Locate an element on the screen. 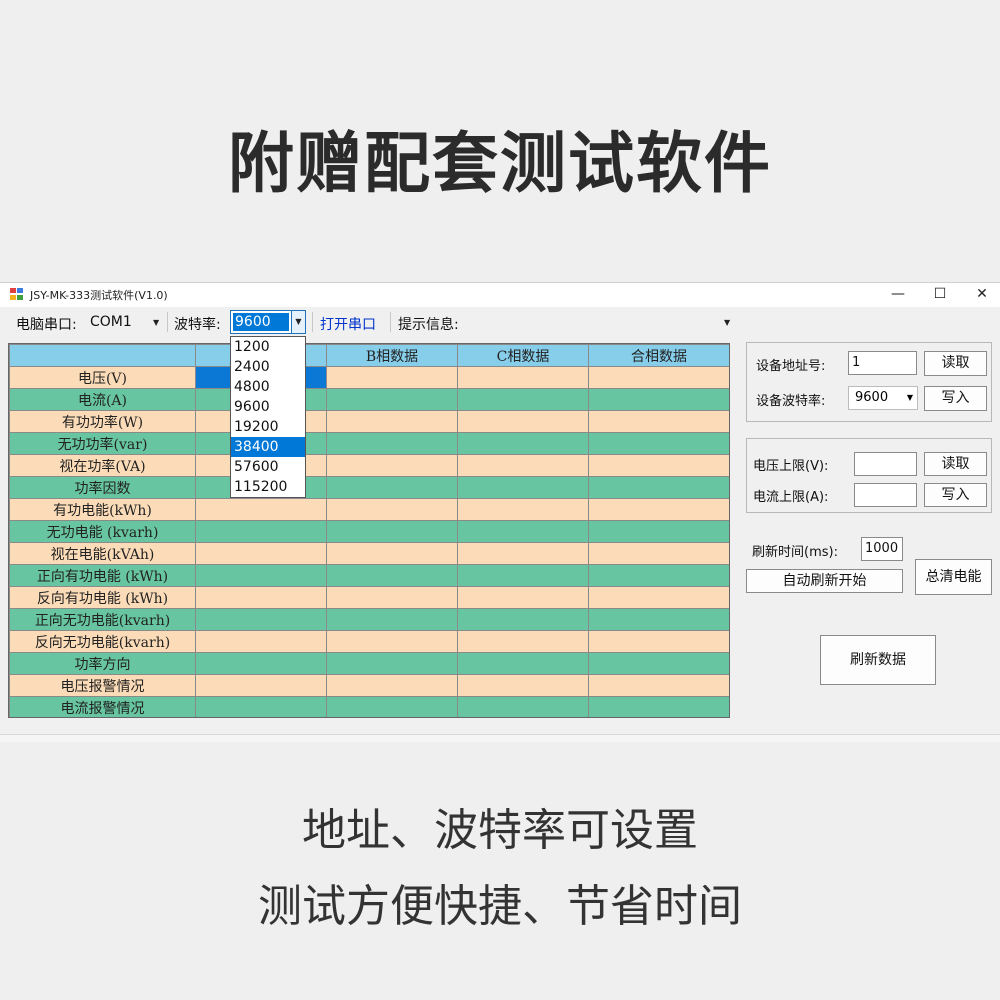 Image resolution: width=1000 pixels, height=1000 pixels. table-row: 视在电能(kVAh) is located at coordinates (369, 553).